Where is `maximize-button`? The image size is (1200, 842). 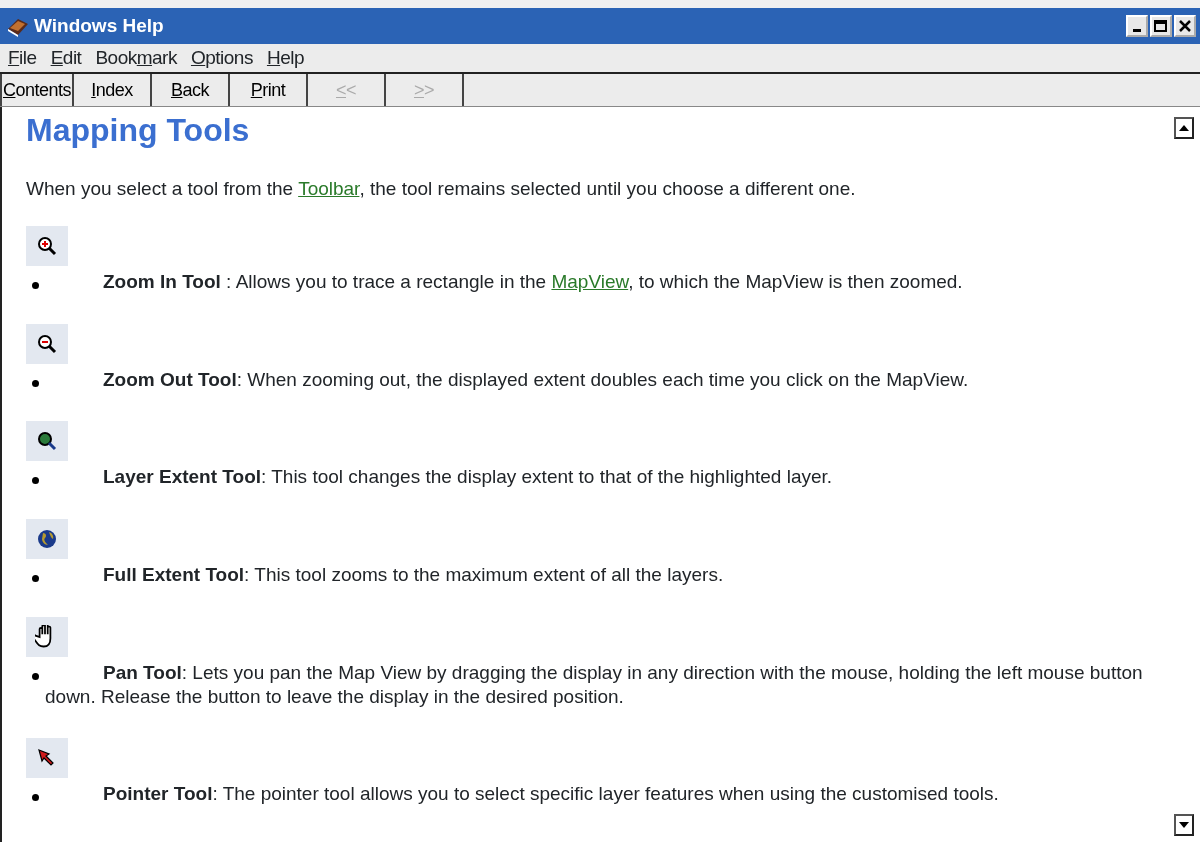 maximize-button is located at coordinates (1161, 26).